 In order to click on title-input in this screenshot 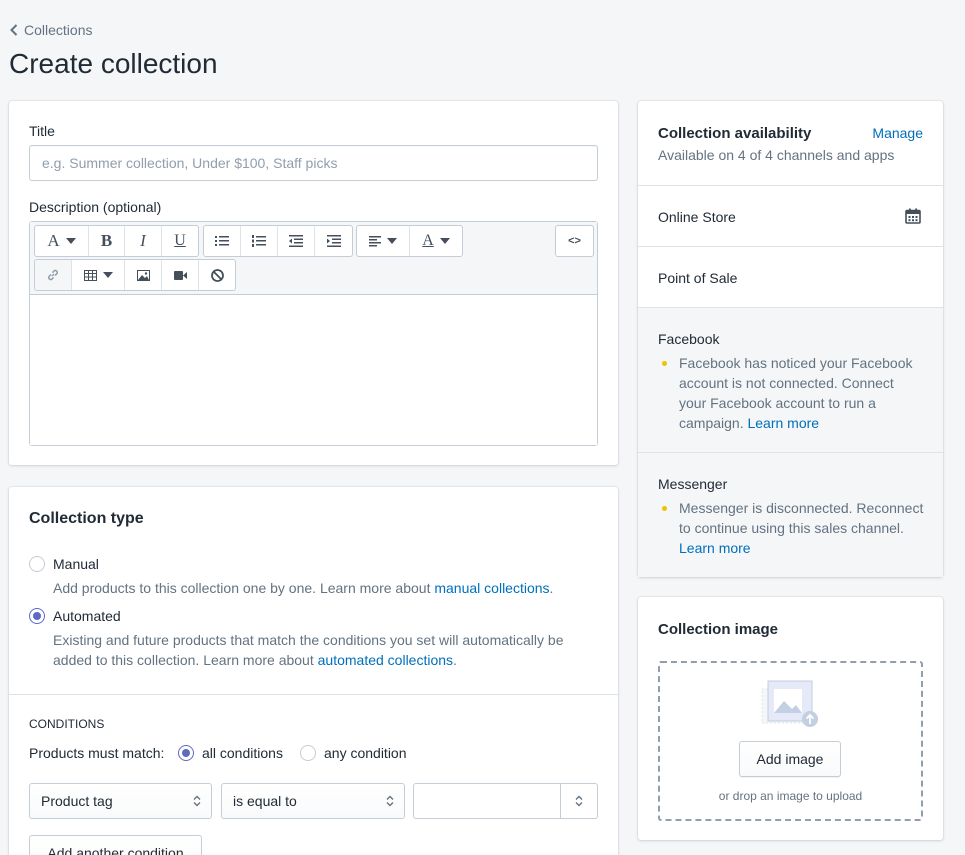, I will do `click(313, 163)`.